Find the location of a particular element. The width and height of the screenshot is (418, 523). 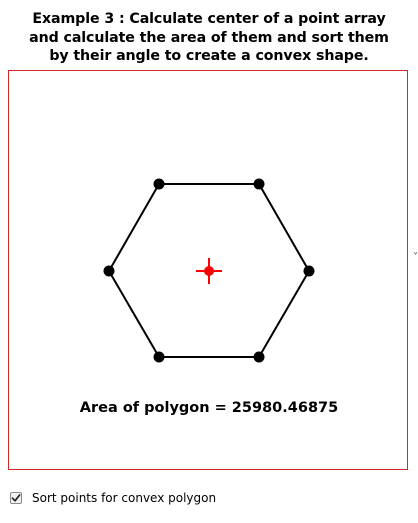

sort-checkbox is located at coordinates (16, 498).